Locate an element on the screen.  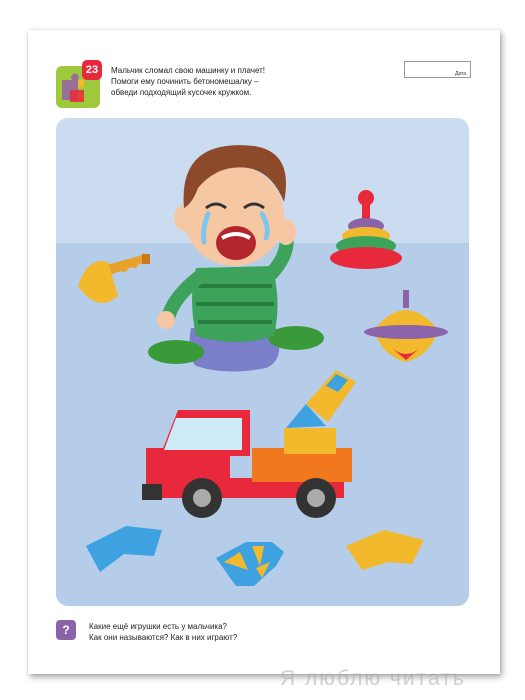
question-line-1: Какие ещё игрушки есть у мальчика? is located at coordinates (158, 626).